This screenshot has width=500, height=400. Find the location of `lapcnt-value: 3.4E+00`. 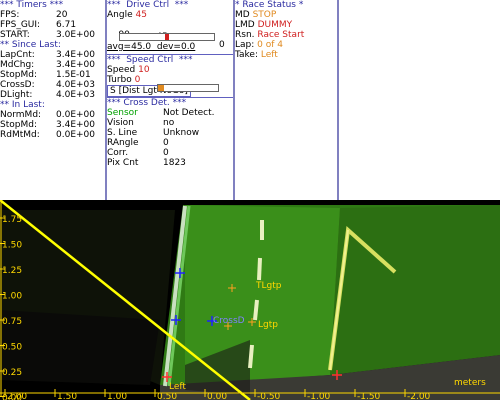

lapcnt-value: 3.4E+00 is located at coordinates (75, 55).